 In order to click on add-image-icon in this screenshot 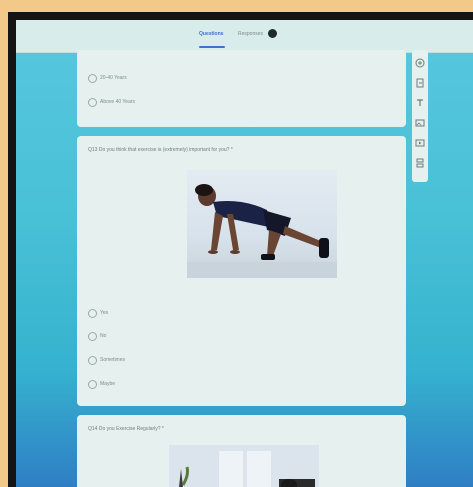, I will do `click(420, 123)`.